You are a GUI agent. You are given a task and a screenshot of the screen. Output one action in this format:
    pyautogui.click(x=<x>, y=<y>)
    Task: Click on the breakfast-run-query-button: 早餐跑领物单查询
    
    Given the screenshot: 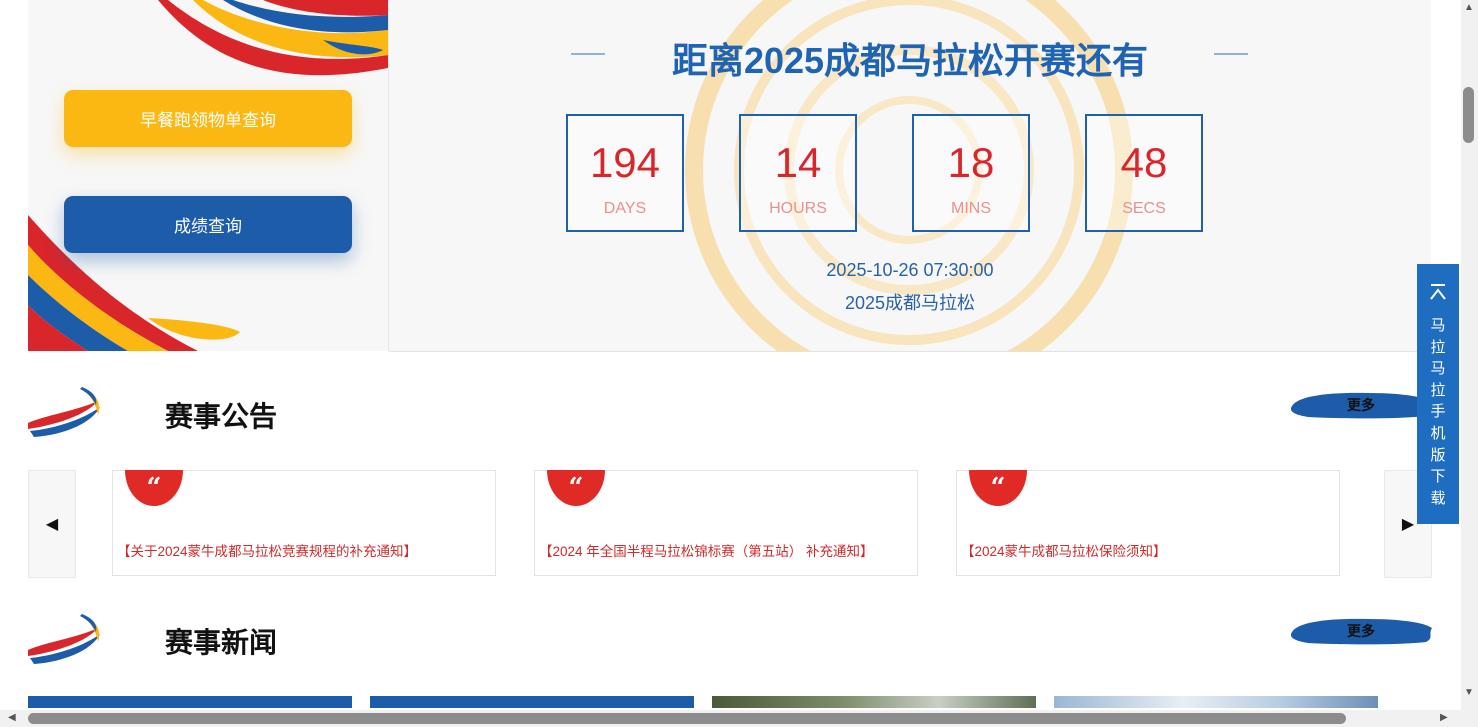 What is the action you would take?
    pyautogui.click(x=208, y=118)
    